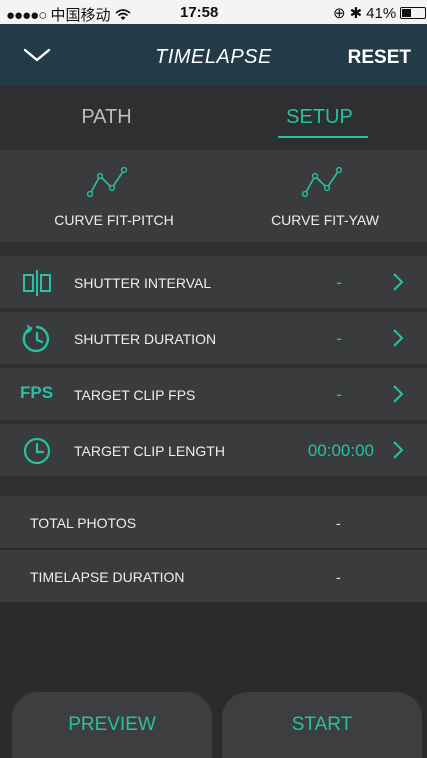  I want to click on tab-path: PATH, so click(106, 117).